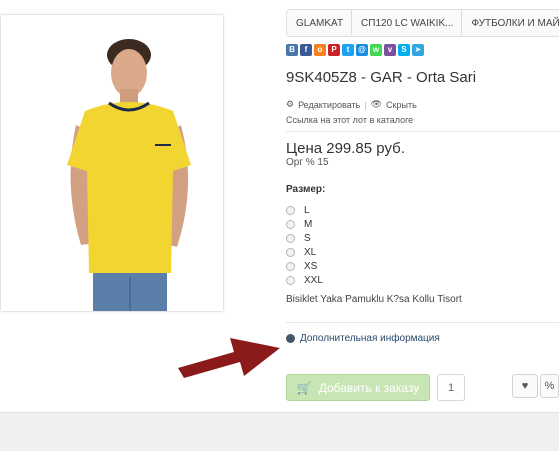 This screenshot has height=451, width=559. I want to click on add-to-order-button: 🛒 Добавить к заказу, so click(358, 387).